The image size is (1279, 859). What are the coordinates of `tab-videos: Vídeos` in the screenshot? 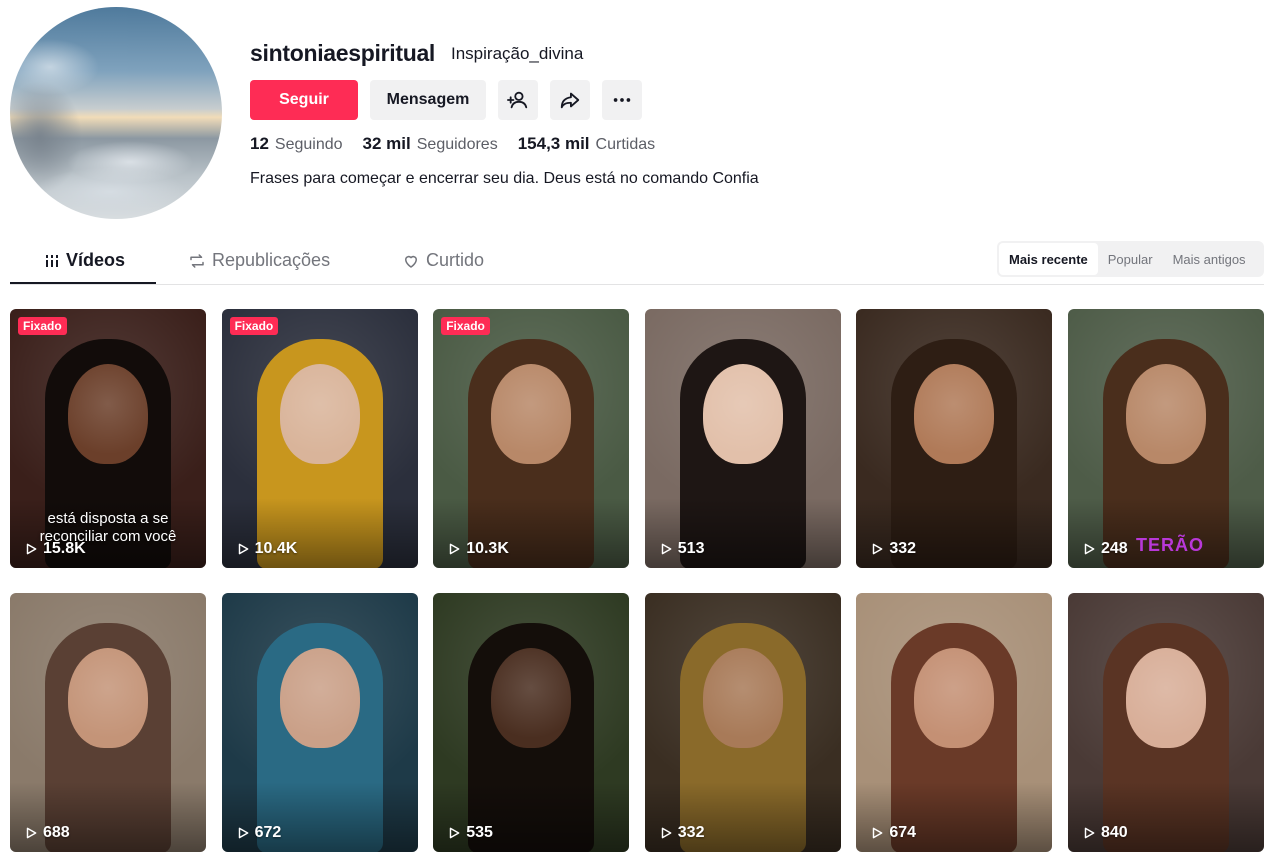 It's located at (84, 260).